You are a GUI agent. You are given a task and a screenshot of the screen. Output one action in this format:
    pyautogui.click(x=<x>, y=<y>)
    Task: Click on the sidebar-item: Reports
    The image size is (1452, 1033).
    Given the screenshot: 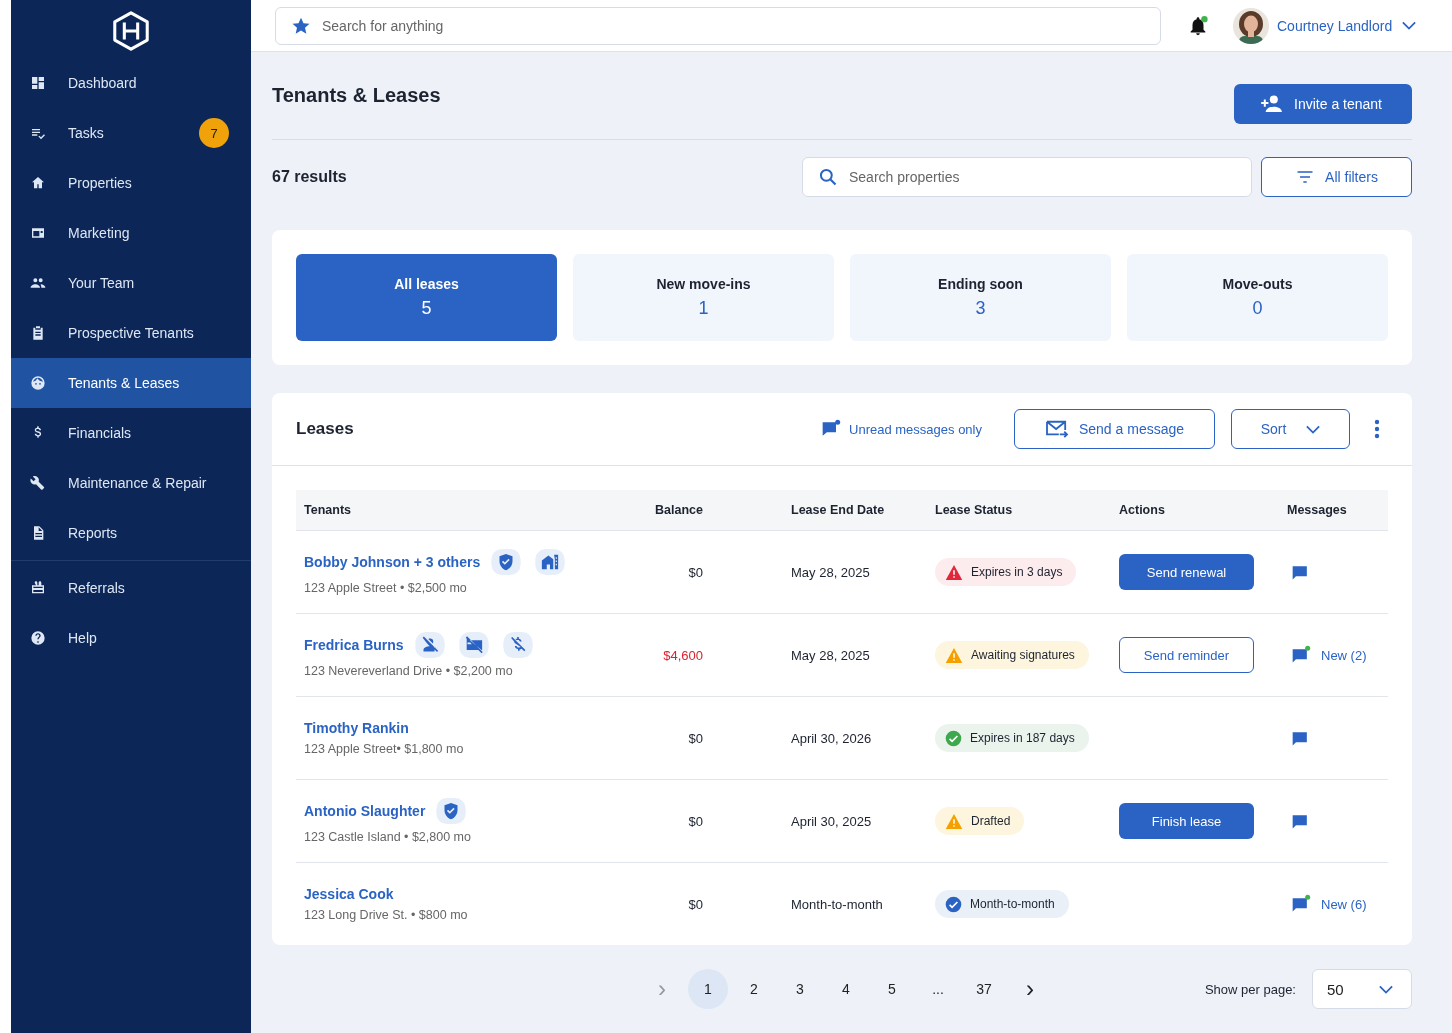 What is the action you would take?
    pyautogui.click(x=131, y=533)
    